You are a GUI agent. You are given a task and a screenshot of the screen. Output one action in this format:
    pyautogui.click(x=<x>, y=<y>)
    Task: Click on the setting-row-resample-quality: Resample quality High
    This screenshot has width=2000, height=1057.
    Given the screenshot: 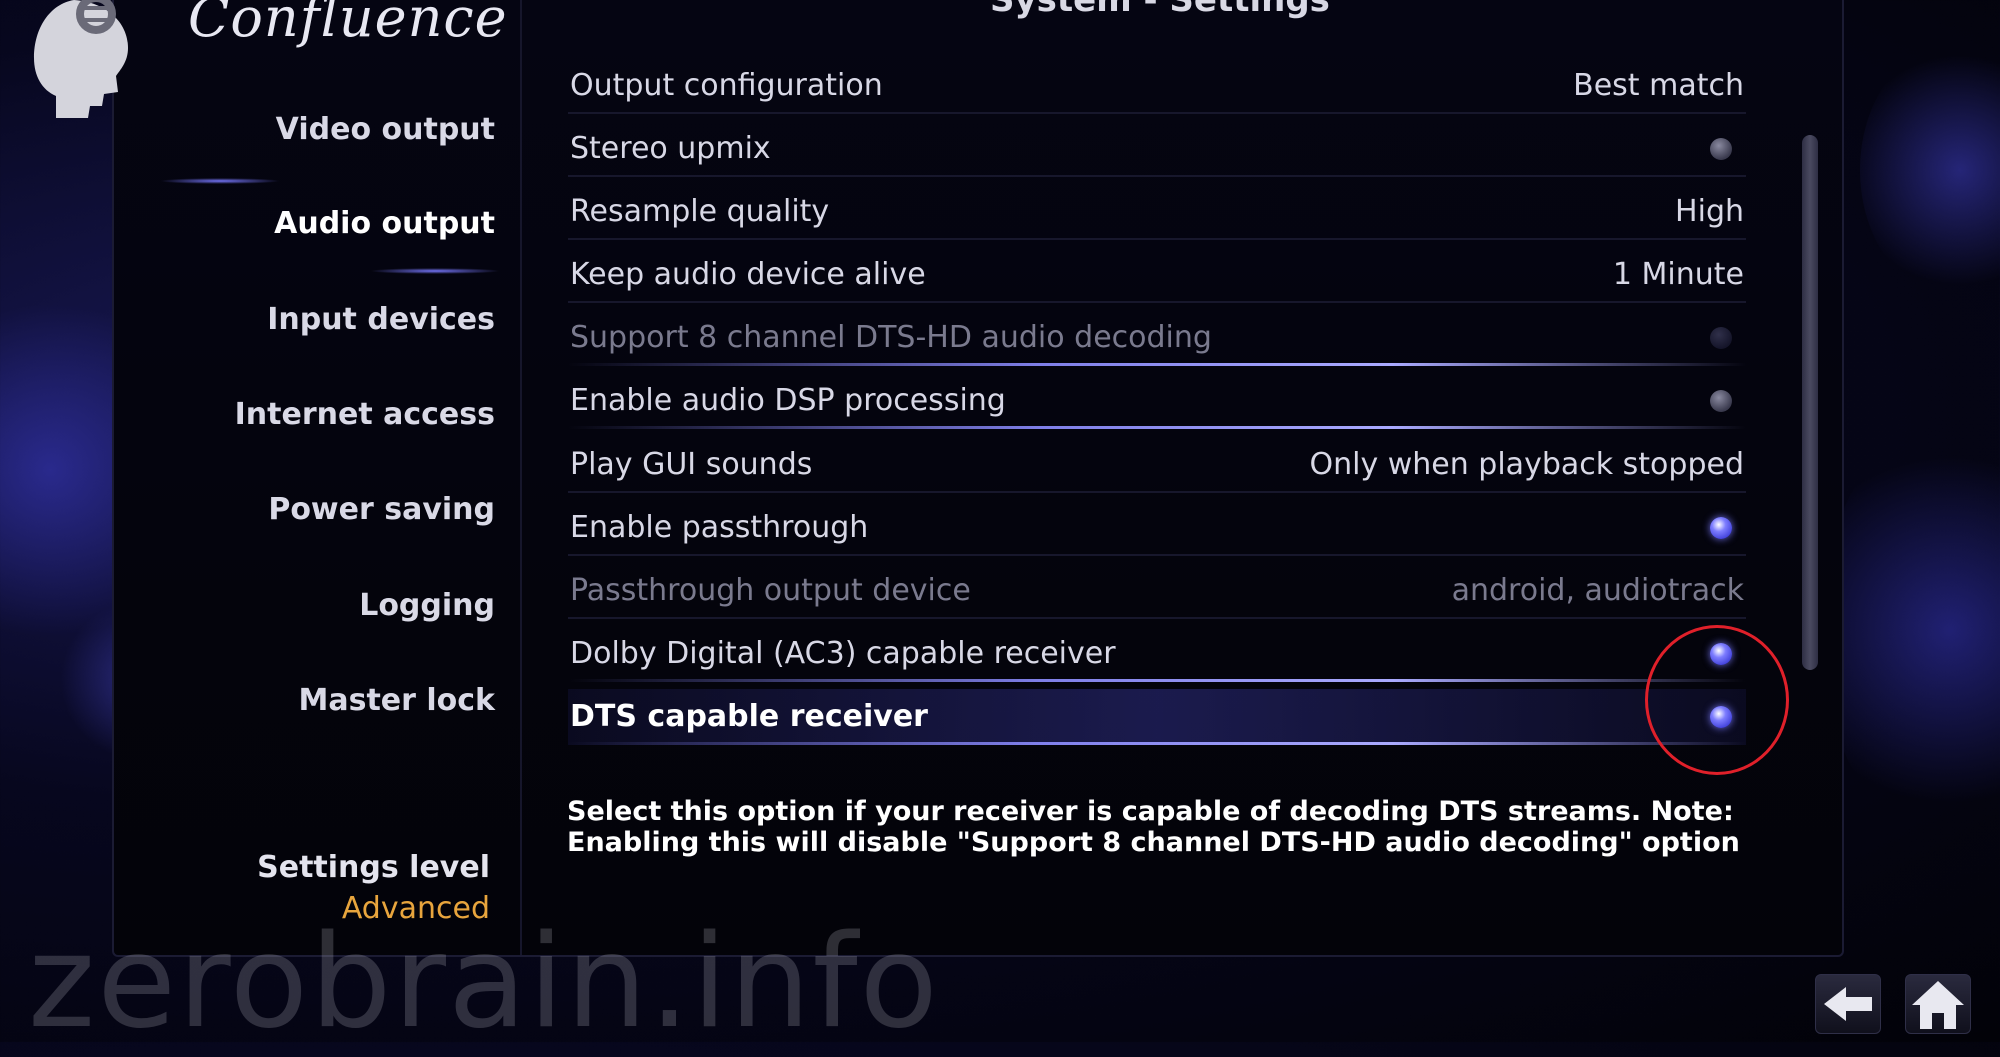 What is the action you would take?
    pyautogui.click(x=1157, y=212)
    